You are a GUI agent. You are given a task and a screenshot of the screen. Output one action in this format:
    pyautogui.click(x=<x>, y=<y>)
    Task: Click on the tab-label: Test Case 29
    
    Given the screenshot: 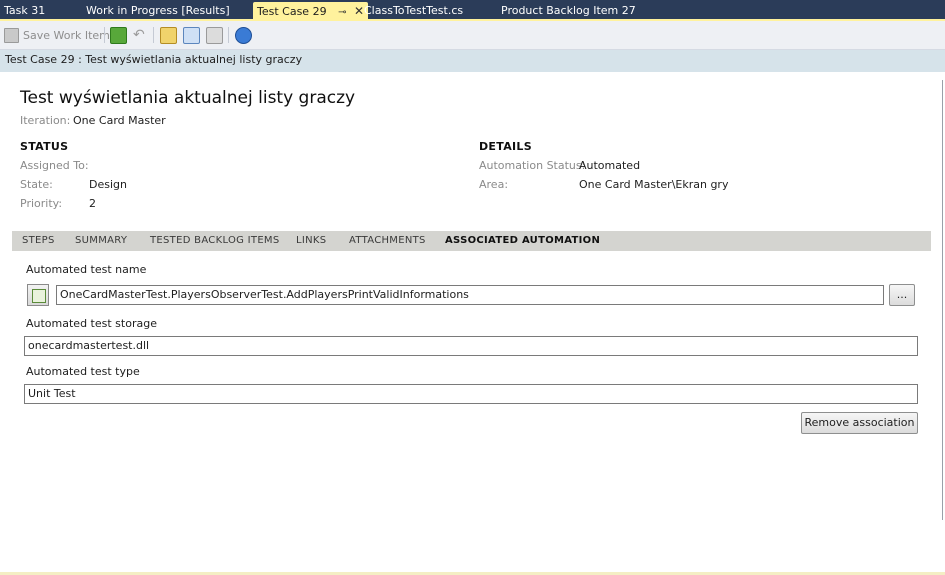 What is the action you would take?
    pyautogui.click(x=292, y=11)
    